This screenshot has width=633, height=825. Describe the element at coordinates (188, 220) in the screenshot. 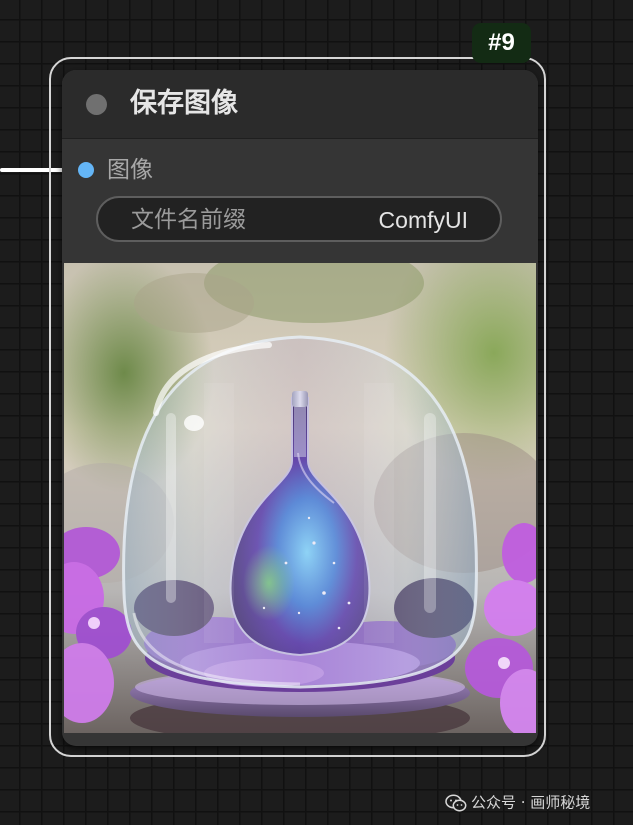

I see `filename-prefix-label: 文件名前缀` at that location.